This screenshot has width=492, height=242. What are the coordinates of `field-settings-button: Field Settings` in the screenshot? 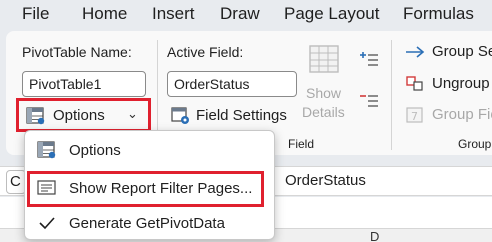 It's located at (227, 116).